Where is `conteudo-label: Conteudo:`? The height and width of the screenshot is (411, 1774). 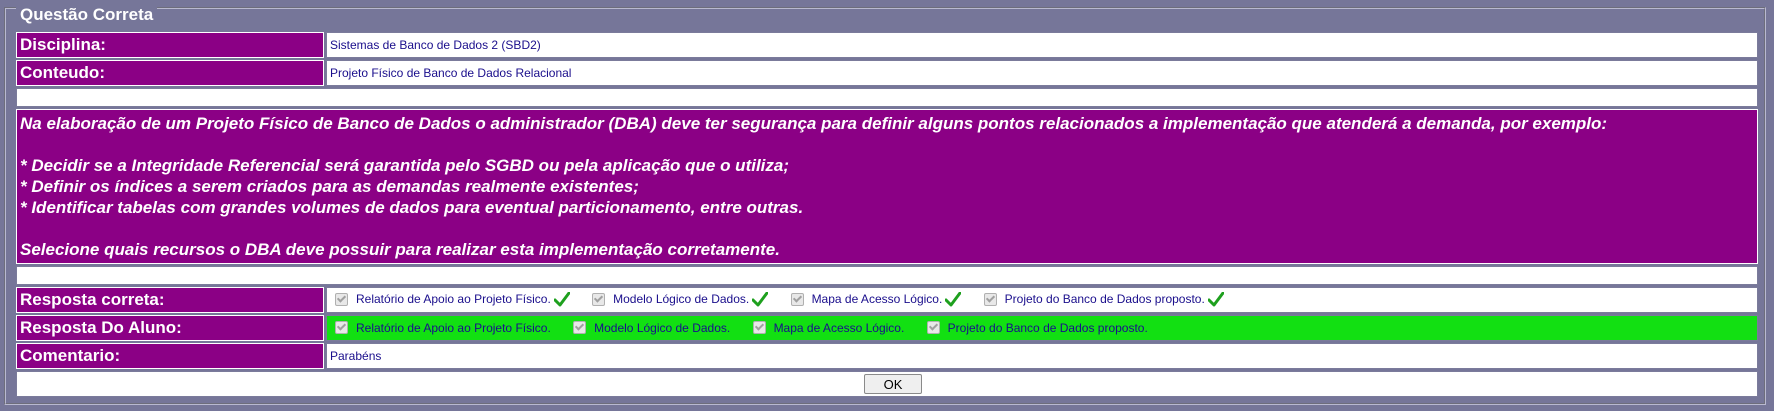
conteudo-label: Conteudo: is located at coordinates (170, 73).